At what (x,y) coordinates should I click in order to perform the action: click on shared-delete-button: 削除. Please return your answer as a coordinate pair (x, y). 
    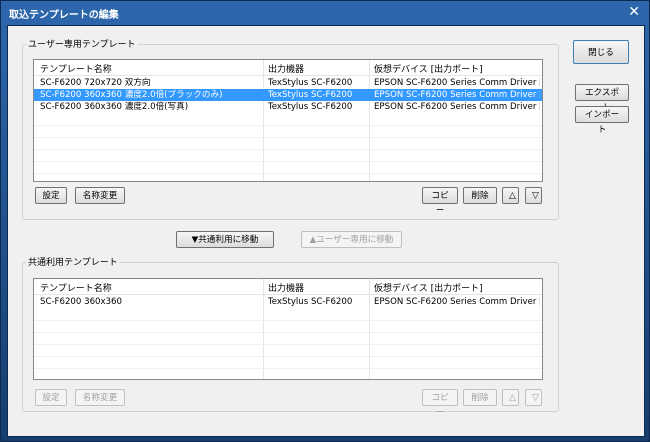
    Looking at the image, I should click on (480, 397).